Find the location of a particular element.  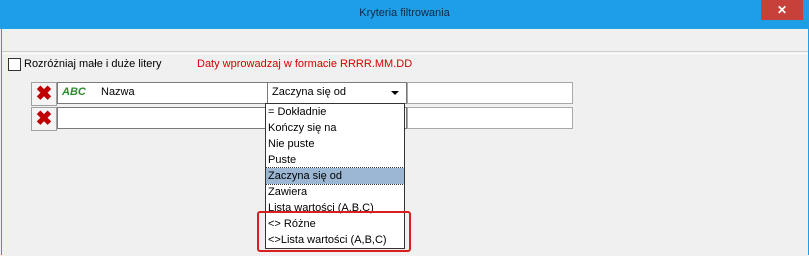

case-sensitive-checkbox is located at coordinates (14, 64).